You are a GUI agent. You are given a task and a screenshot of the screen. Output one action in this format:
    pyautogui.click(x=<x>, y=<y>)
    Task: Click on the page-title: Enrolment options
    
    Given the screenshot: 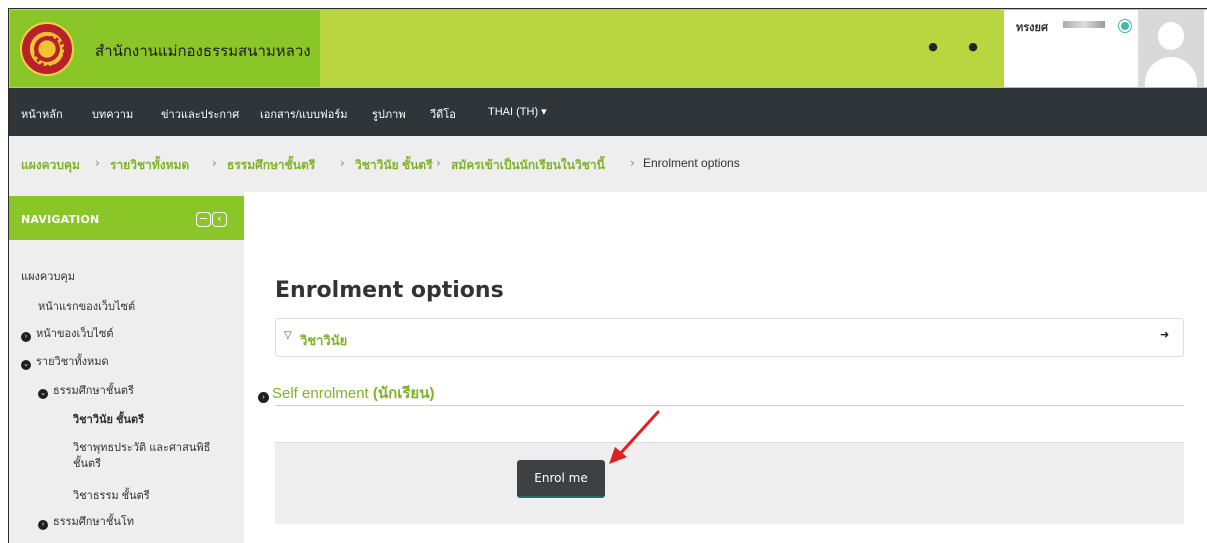 What is the action you would take?
    pyautogui.click(x=389, y=290)
    